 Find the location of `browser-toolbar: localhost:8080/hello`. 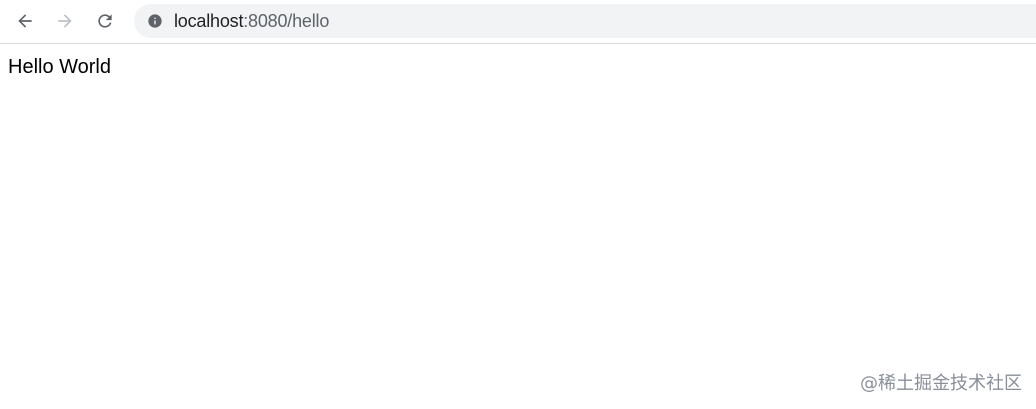

browser-toolbar: localhost:8080/hello is located at coordinates (518, 22).